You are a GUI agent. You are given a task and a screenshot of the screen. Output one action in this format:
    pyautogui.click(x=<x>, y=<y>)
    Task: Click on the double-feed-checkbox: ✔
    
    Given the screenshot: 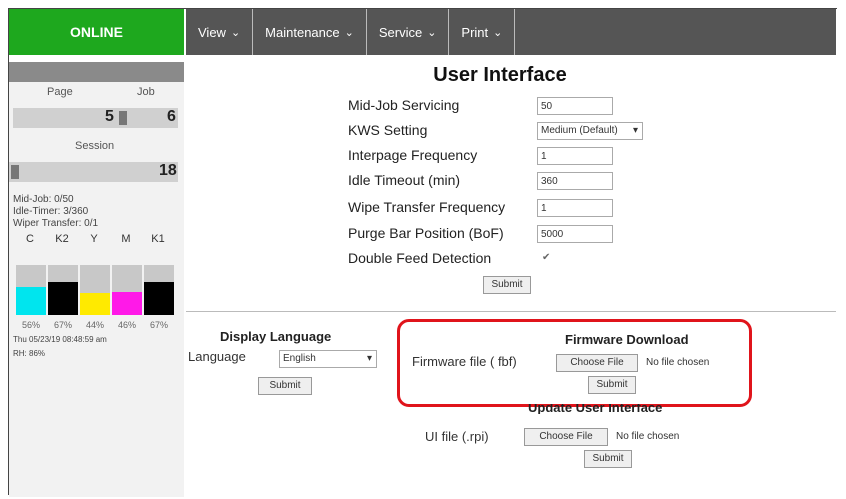 What is the action you would take?
    pyautogui.click(x=548, y=258)
    